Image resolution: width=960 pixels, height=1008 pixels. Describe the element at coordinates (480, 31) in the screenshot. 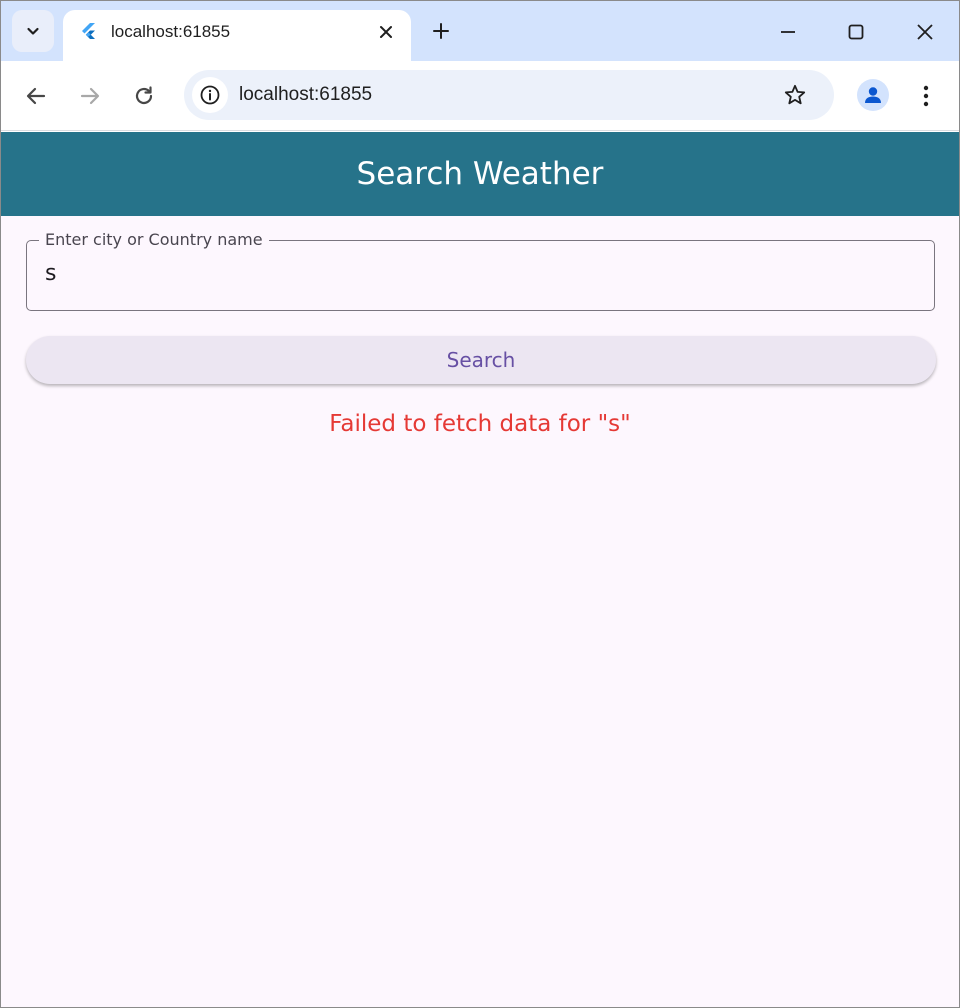

I see `tab-strip: localhost:61855` at that location.